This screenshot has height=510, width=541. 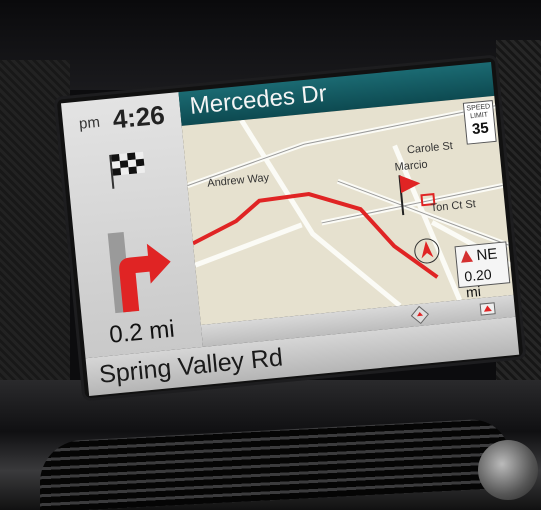 I want to click on menu-icon, so click(x=488, y=309).